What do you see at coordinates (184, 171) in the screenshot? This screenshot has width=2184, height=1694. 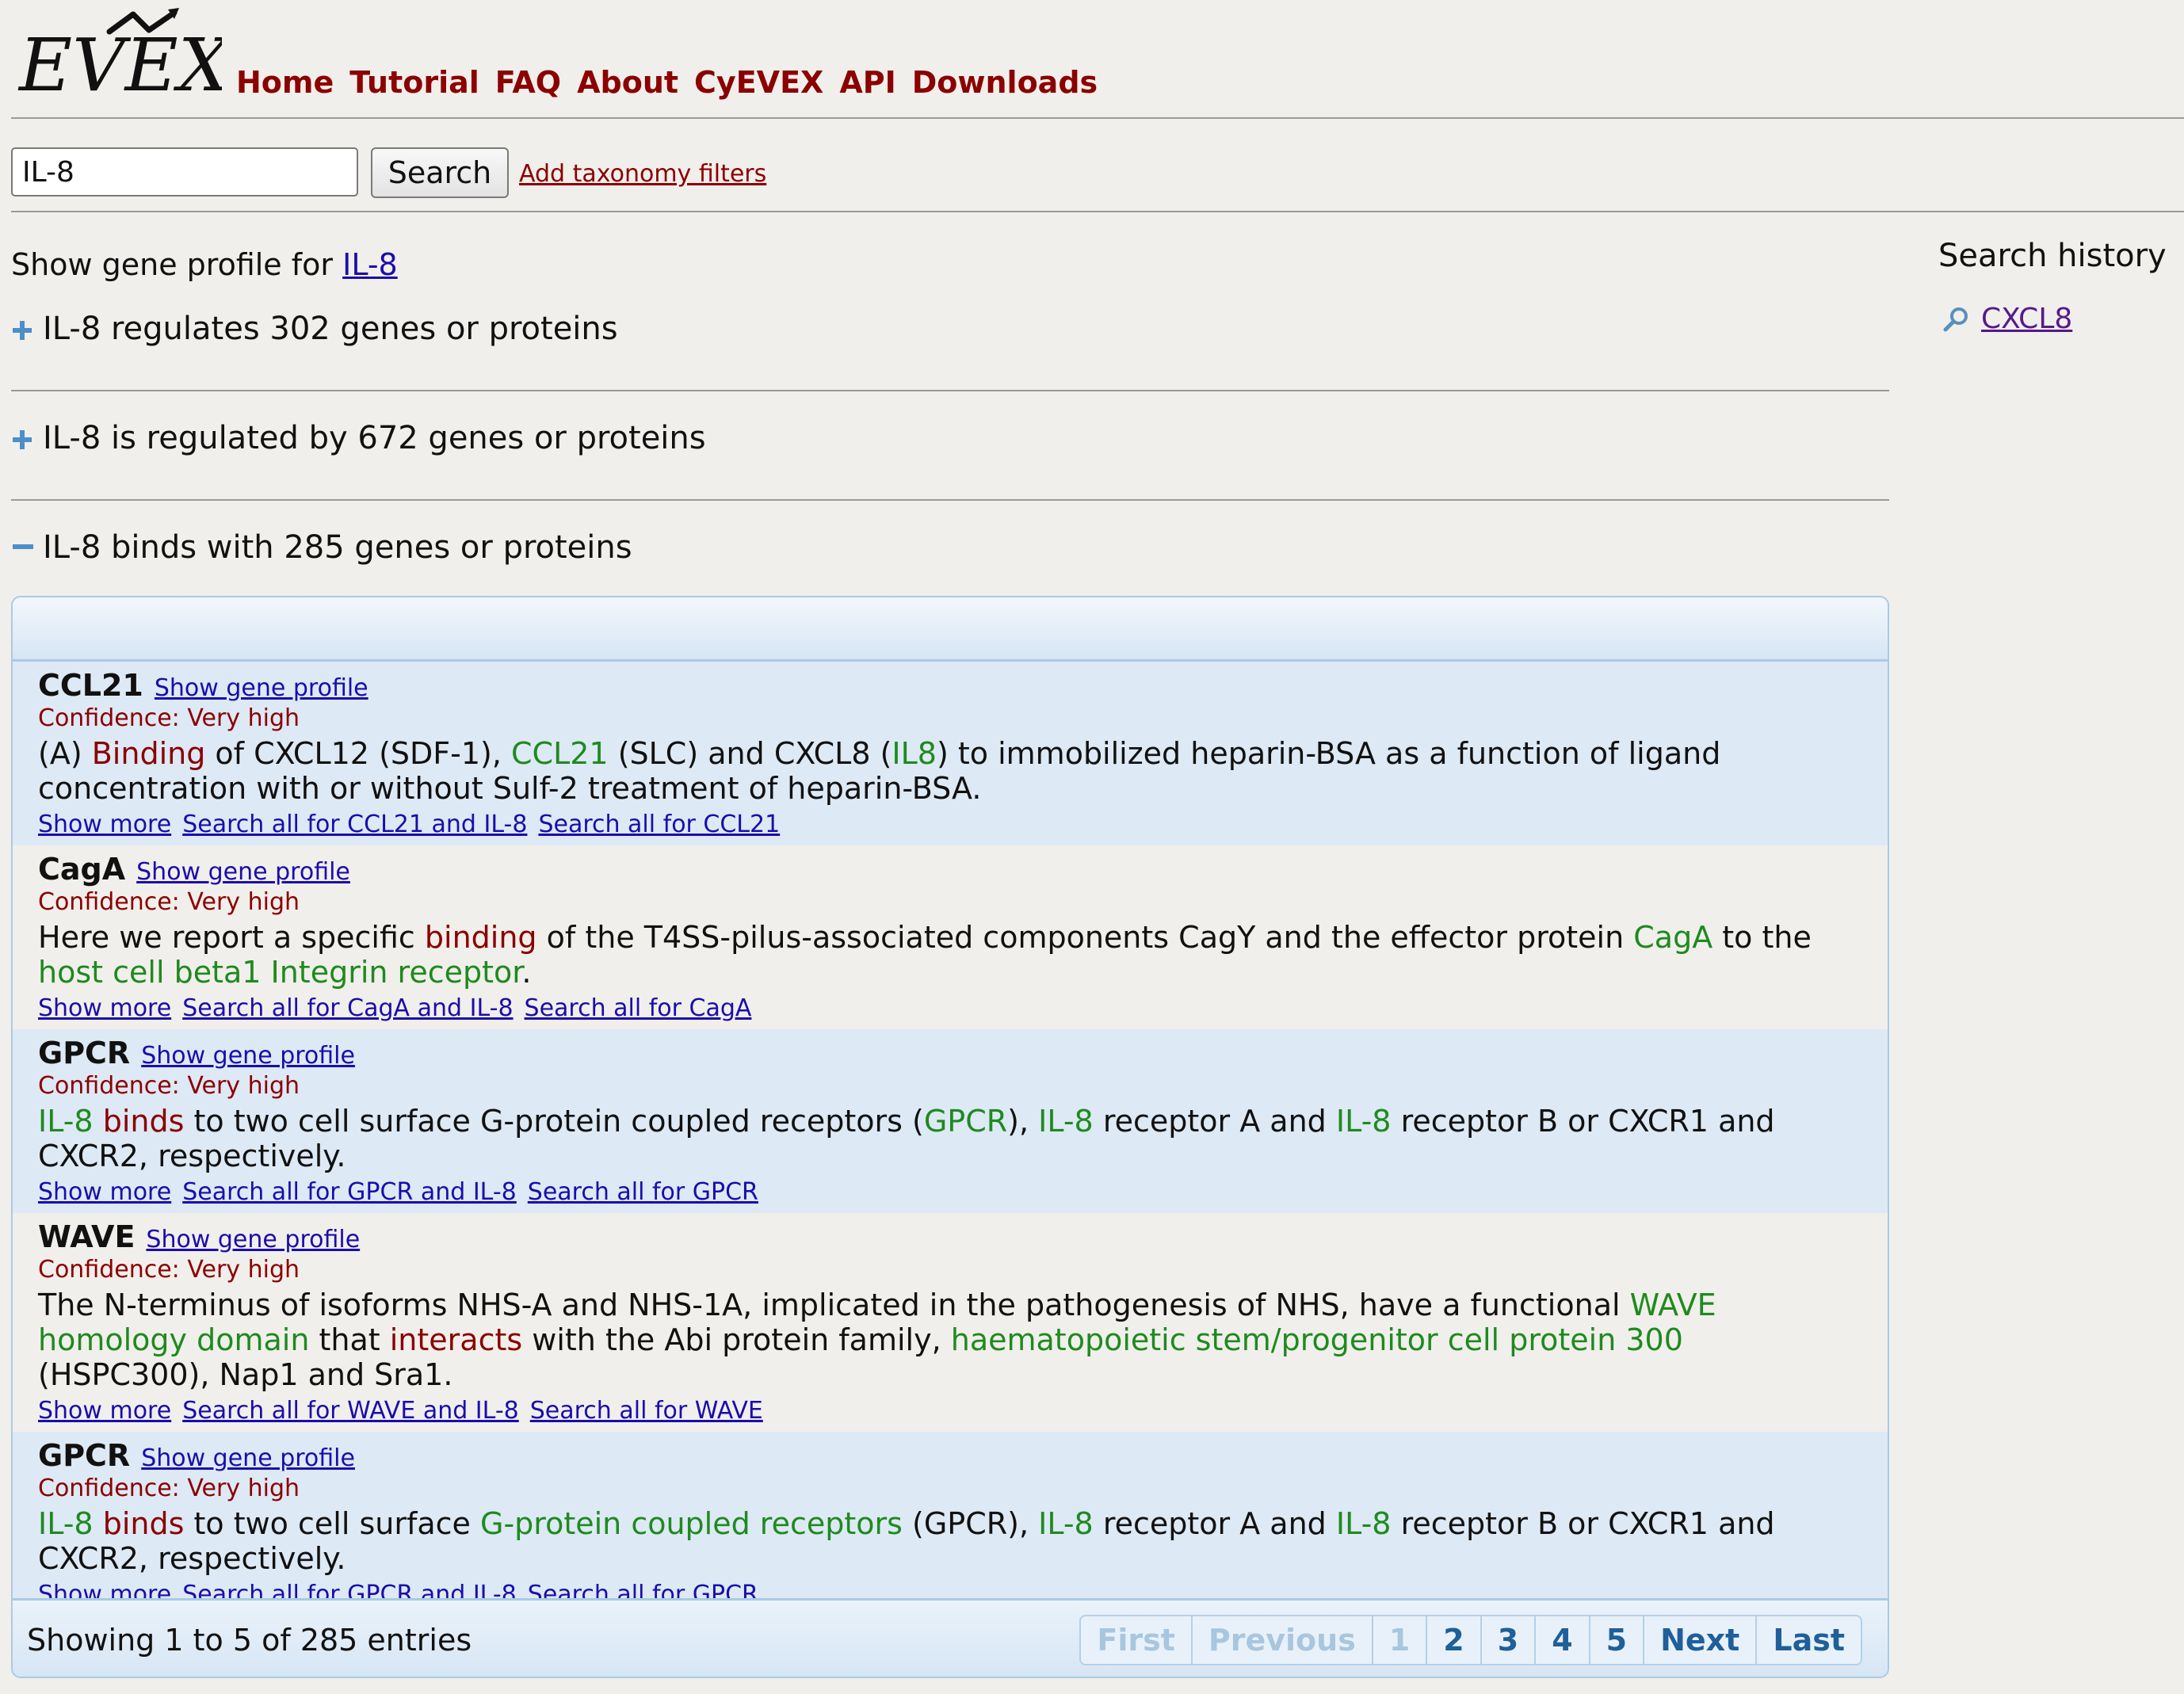 I see `search-input` at bounding box center [184, 171].